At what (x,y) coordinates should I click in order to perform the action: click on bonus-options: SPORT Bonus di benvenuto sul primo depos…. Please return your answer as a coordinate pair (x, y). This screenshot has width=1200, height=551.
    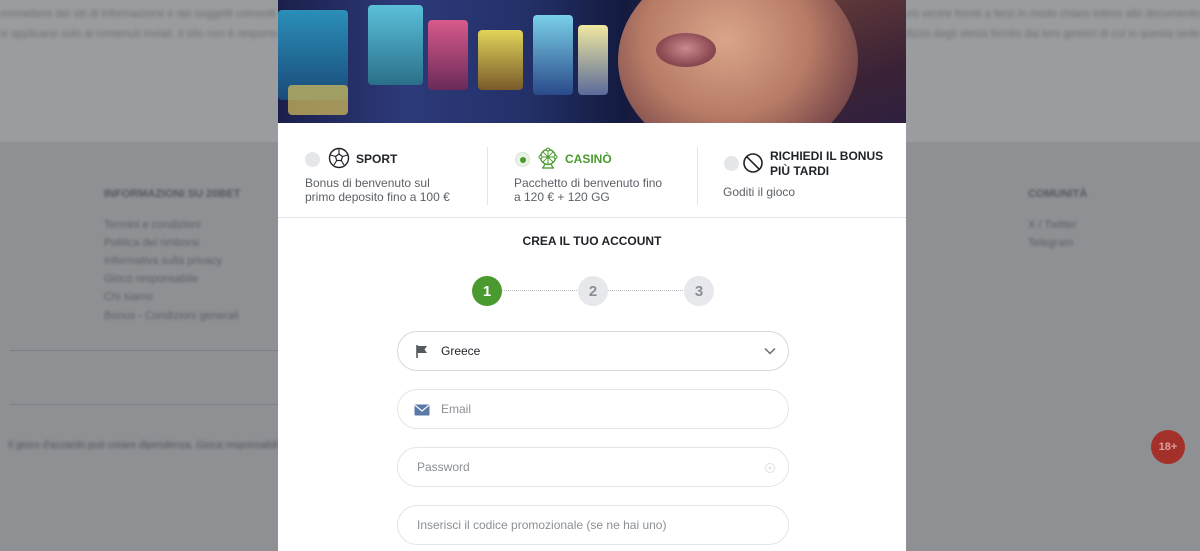
    Looking at the image, I should click on (592, 170).